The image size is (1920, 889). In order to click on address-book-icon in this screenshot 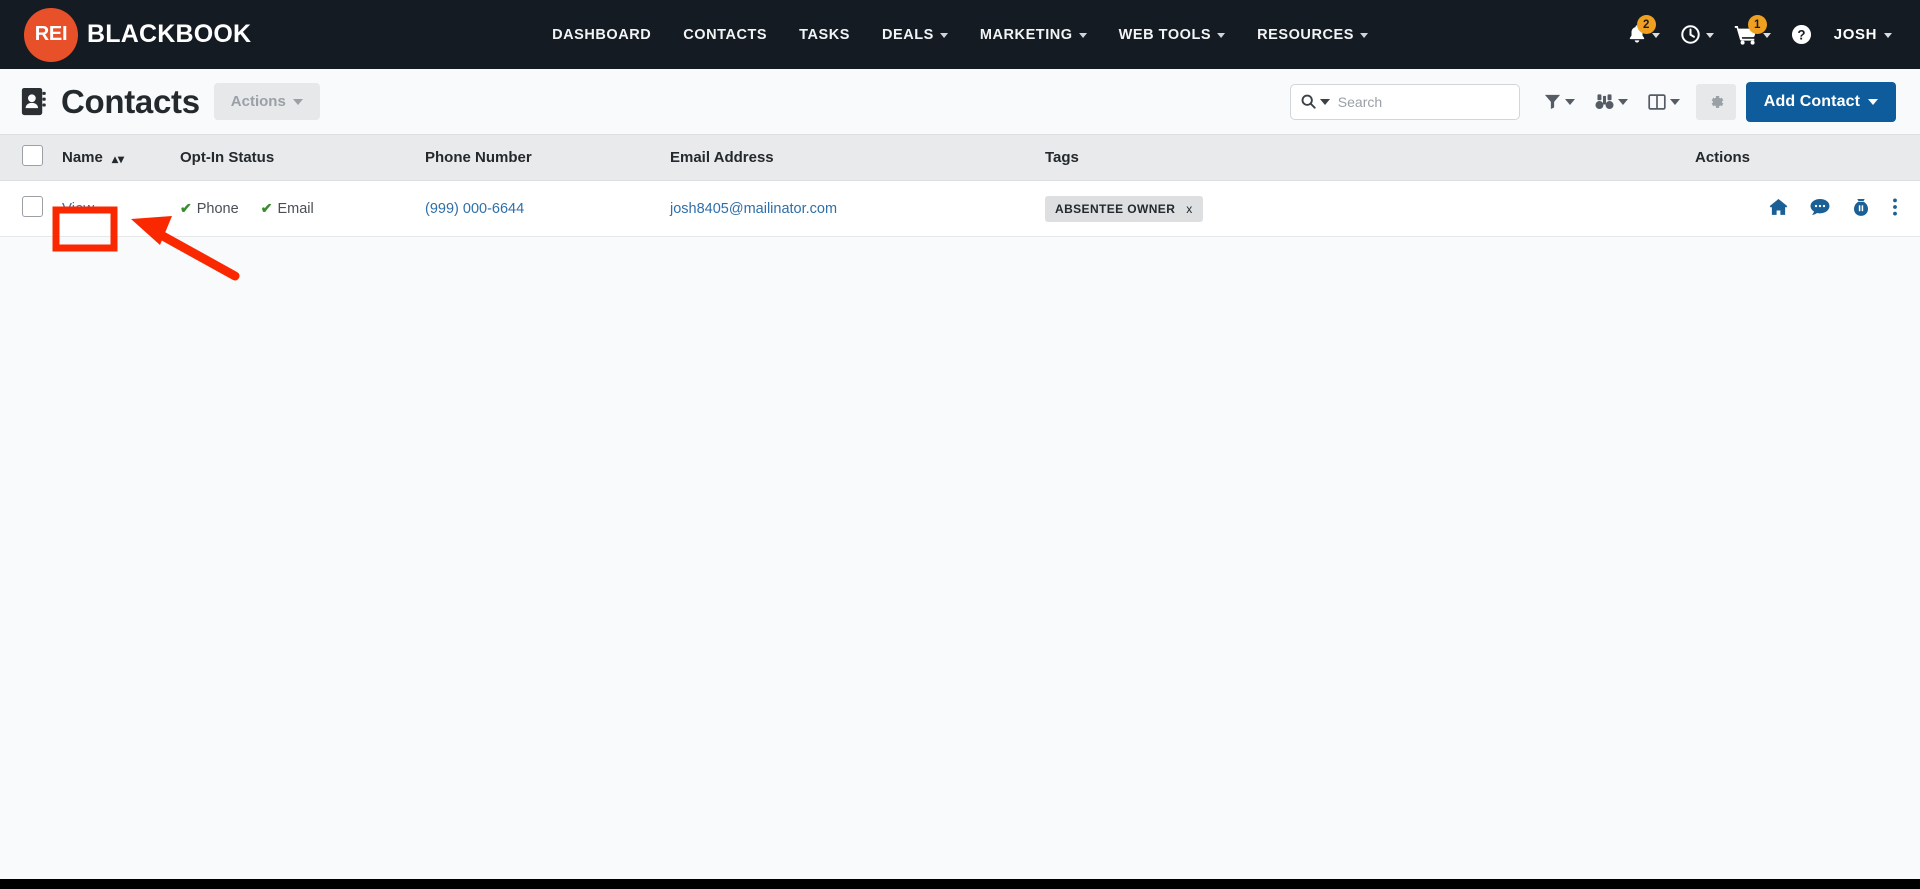, I will do `click(33, 101)`.